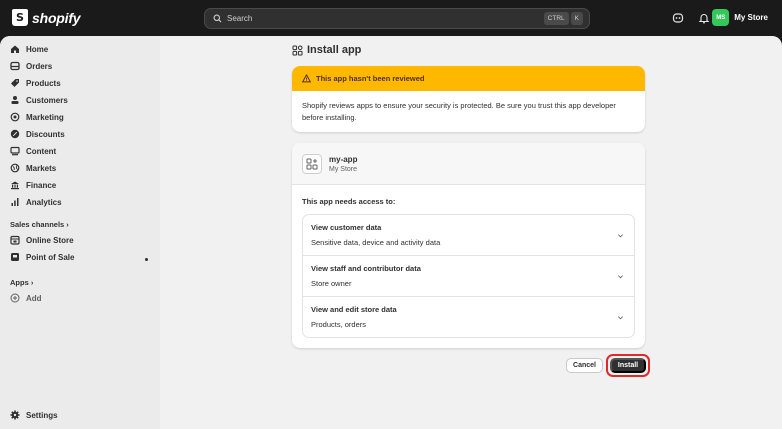 The image size is (782, 429). I want to click on apps-header: Apps ›, so click(21, 282).